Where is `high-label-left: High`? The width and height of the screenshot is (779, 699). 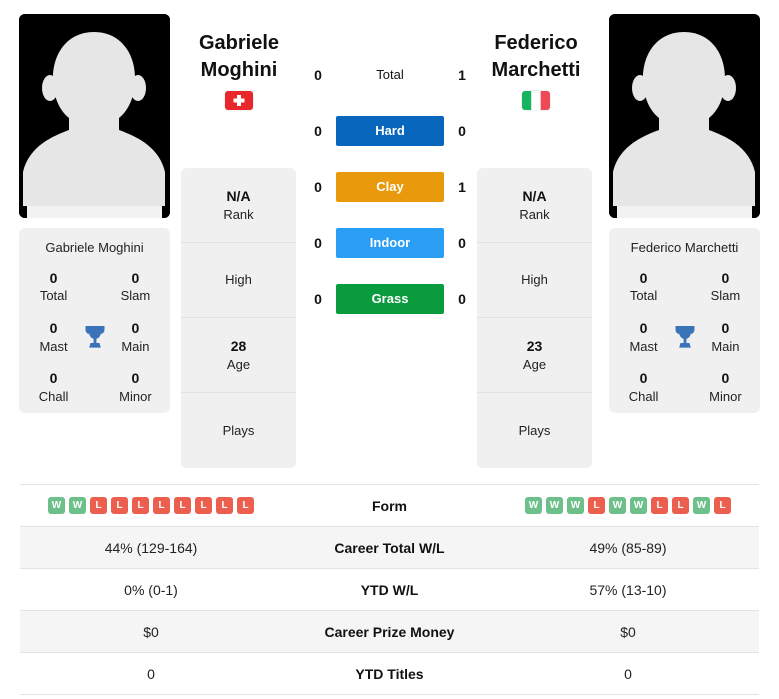
high-label-left: High is located at coordinates (238, 280).